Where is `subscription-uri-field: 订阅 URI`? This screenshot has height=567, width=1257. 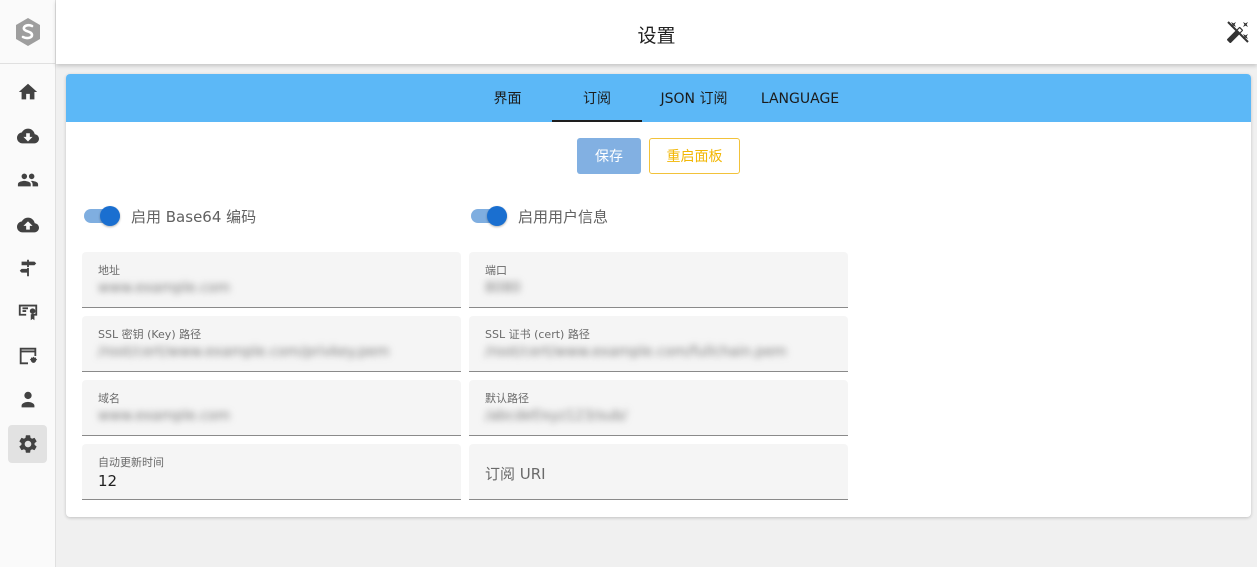 subscription-uri-field: 订阅 URI is located at coordinates (658, 472).